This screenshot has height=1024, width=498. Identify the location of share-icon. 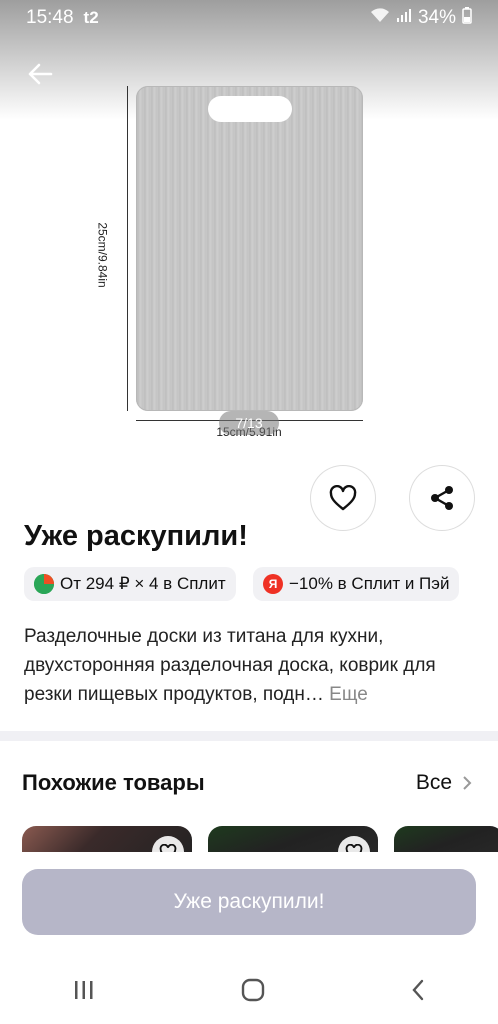
(442, 498).